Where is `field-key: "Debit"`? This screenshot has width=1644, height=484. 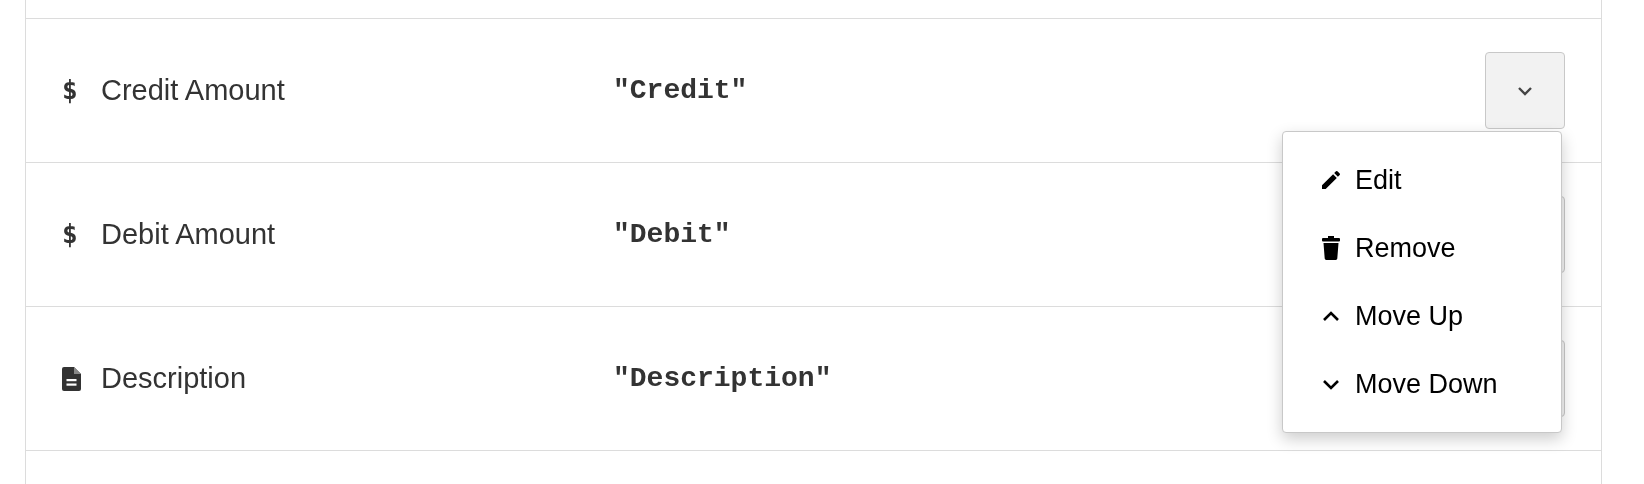
field-key: "Debit" is located at coordinates (672, 234).